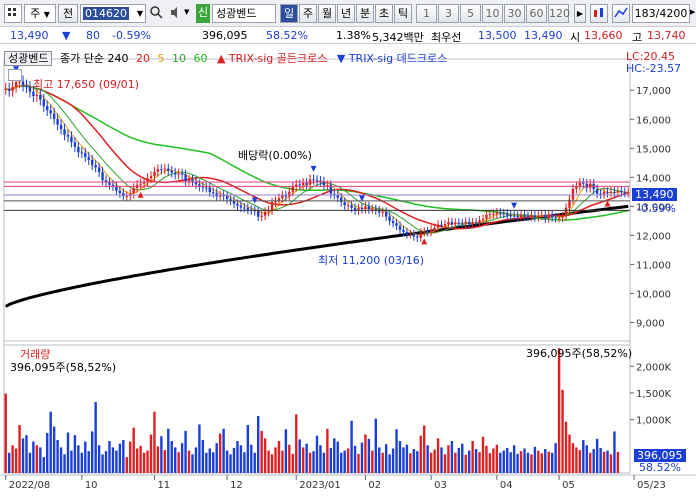  Describe the element at coordinates (156, 13) in the screenshot. I see `search-icon` at that location.